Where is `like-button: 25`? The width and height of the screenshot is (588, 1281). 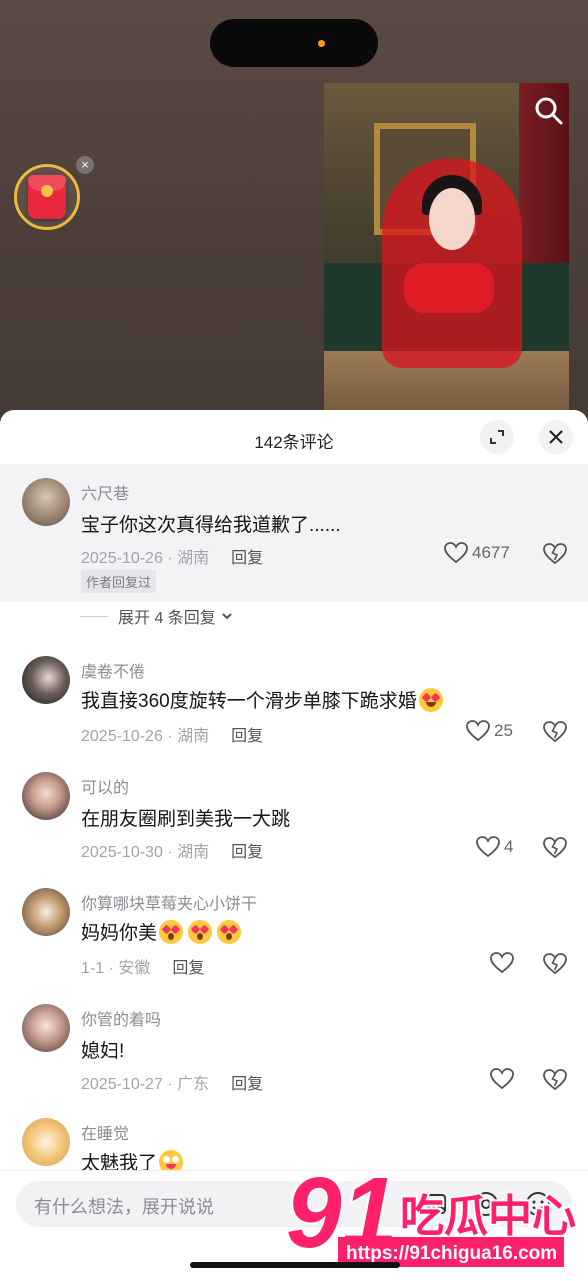
like-button: 25 is located at coordinates (489, 731).